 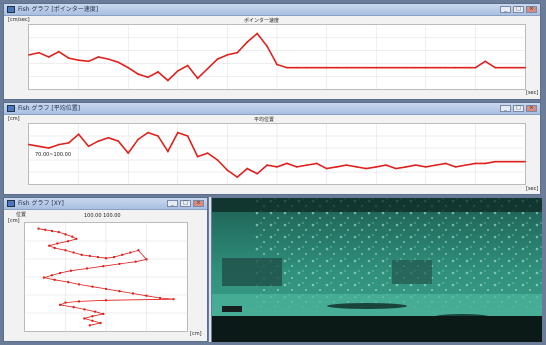 What do you see at coordinates (532, 93) in the screenshot?
I see `speed-xlabel: [sec]` at bounding box center [532, 93].